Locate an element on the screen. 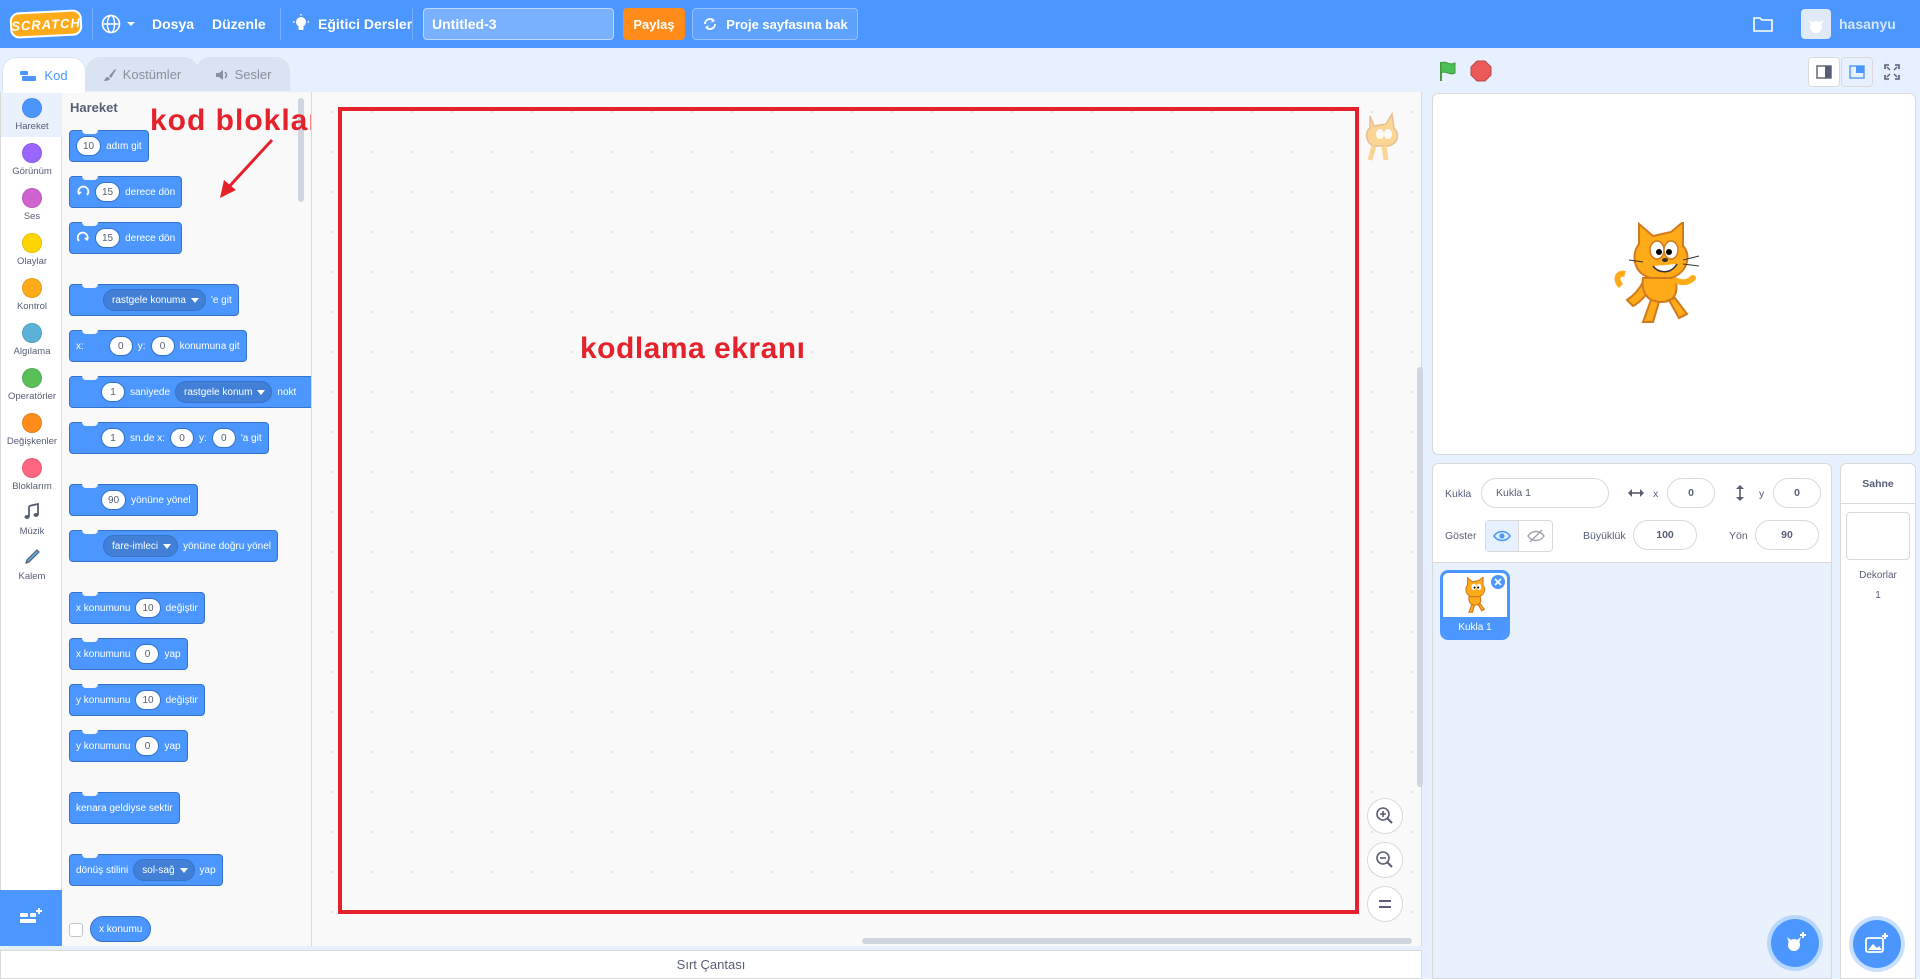  normal-stage-button is located at coordinates (1857, 72).